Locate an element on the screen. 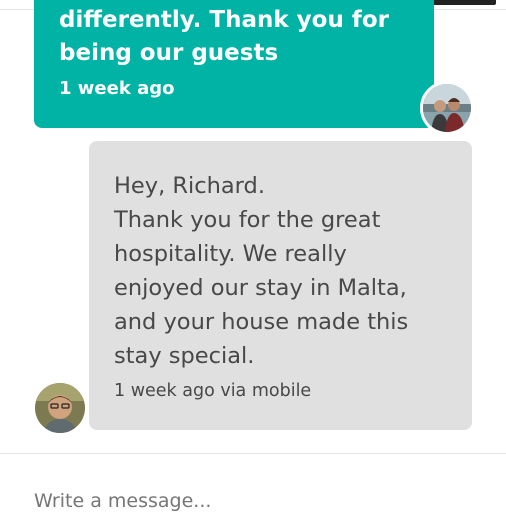 This screenshot has width=506, height=516. message-line: hospitality. We really is located at coordinates (230, 254).